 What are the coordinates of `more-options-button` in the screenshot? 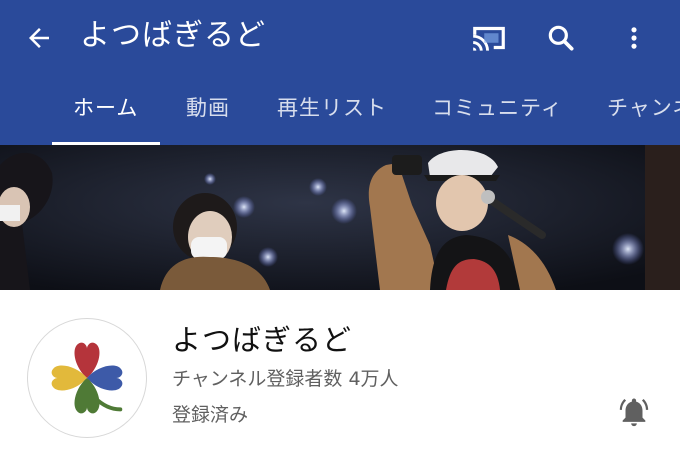 It's located at (634, 38).